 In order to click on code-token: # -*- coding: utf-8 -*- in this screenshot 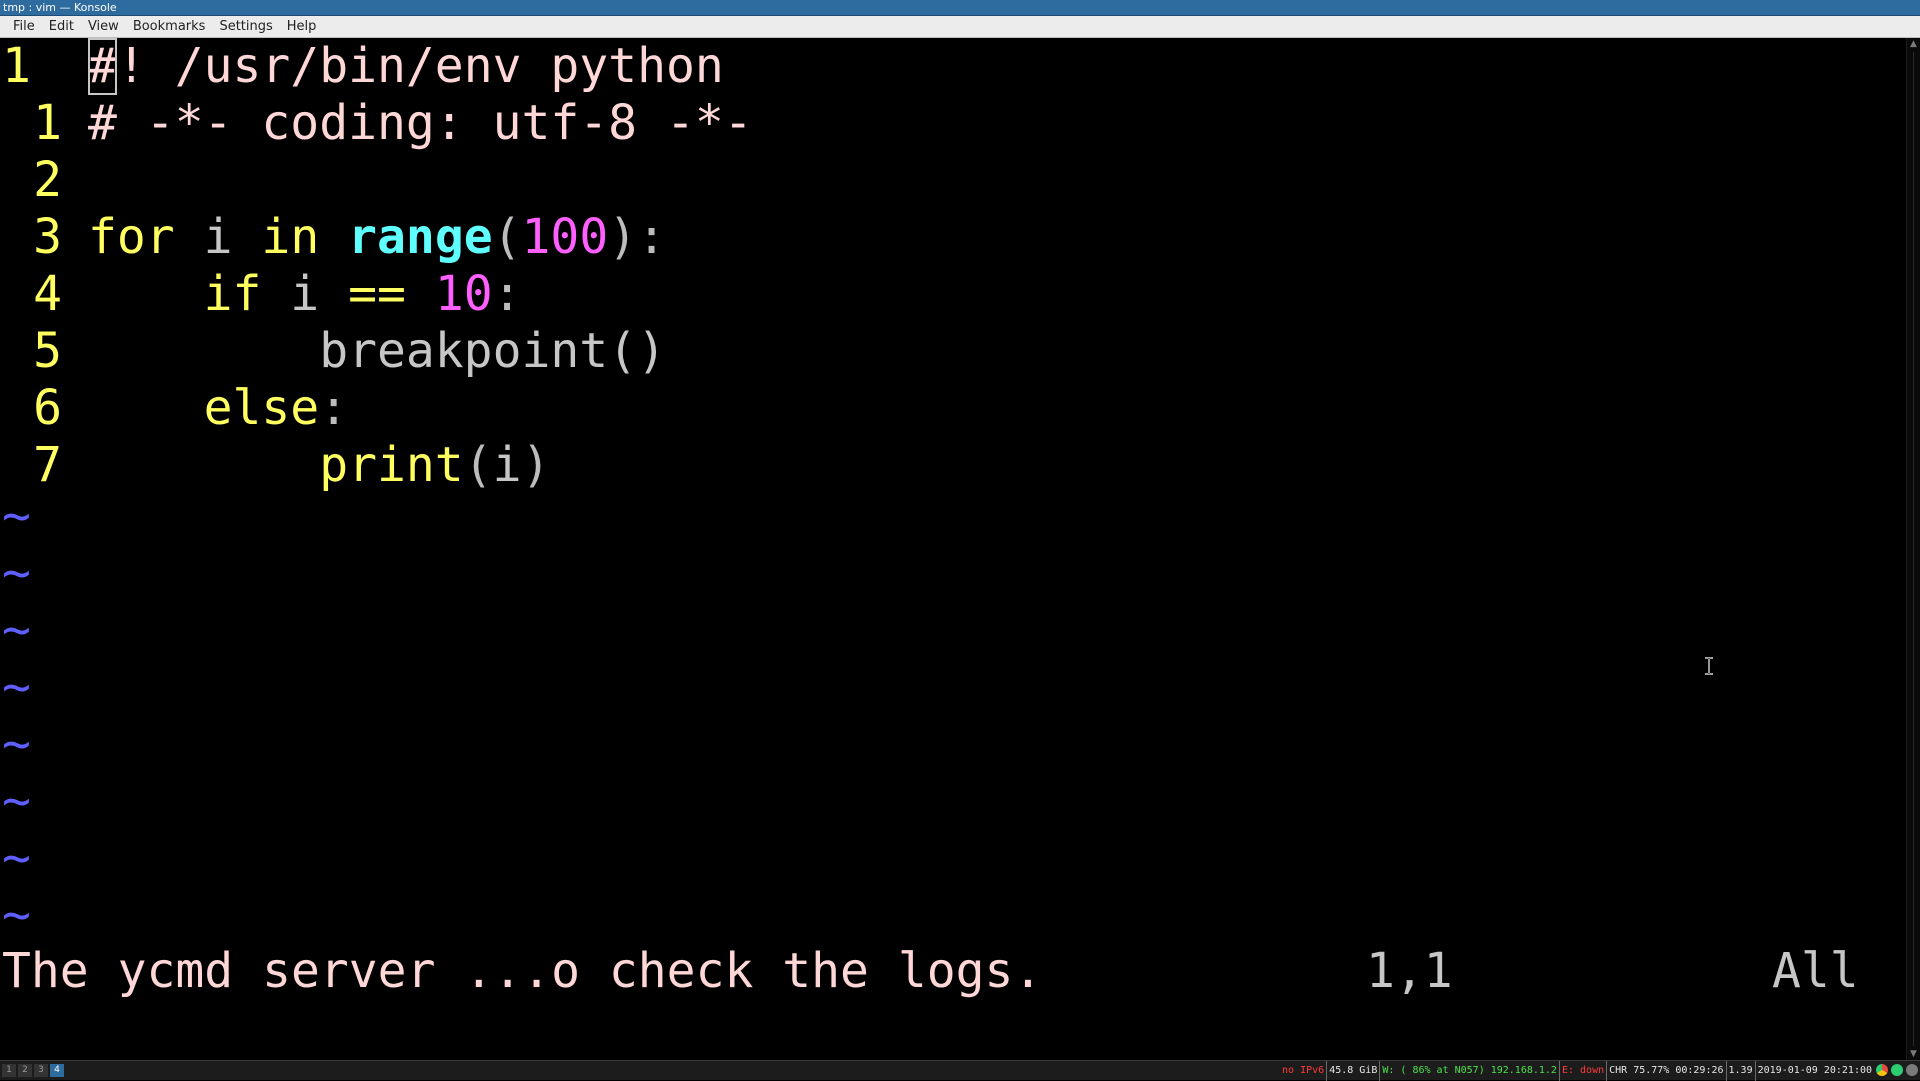, I will do `click(420, 123)`.